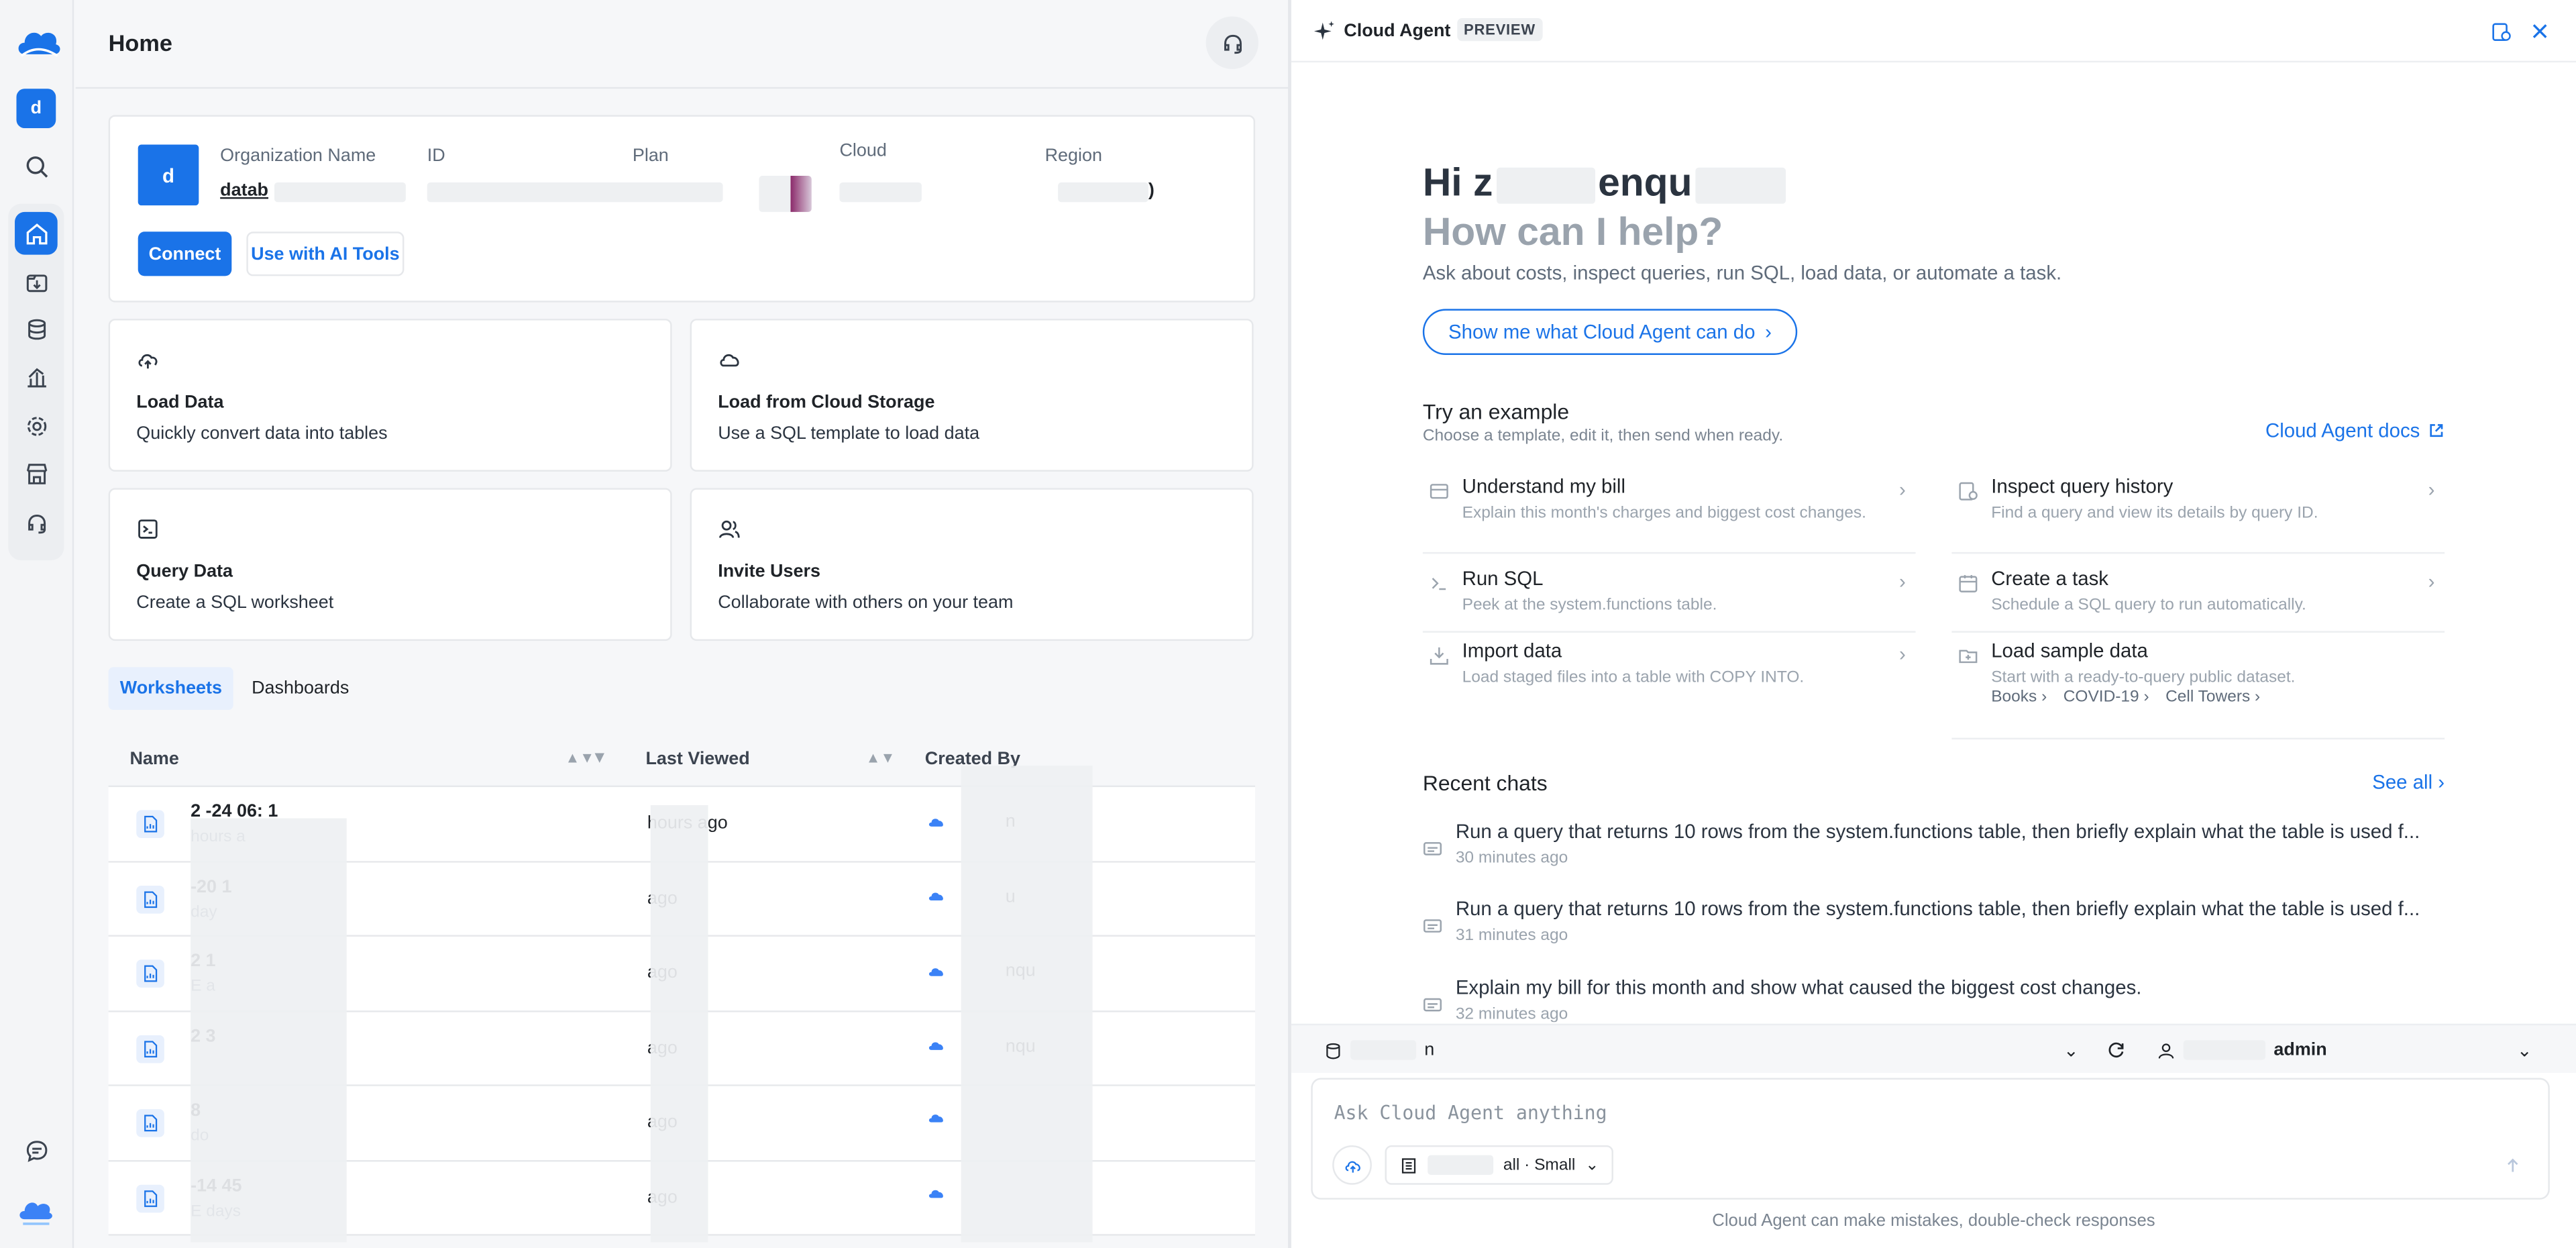 The image size is (2576, 1248). I want to click on preview-badge: PREVIEW, so click(1499, 29).